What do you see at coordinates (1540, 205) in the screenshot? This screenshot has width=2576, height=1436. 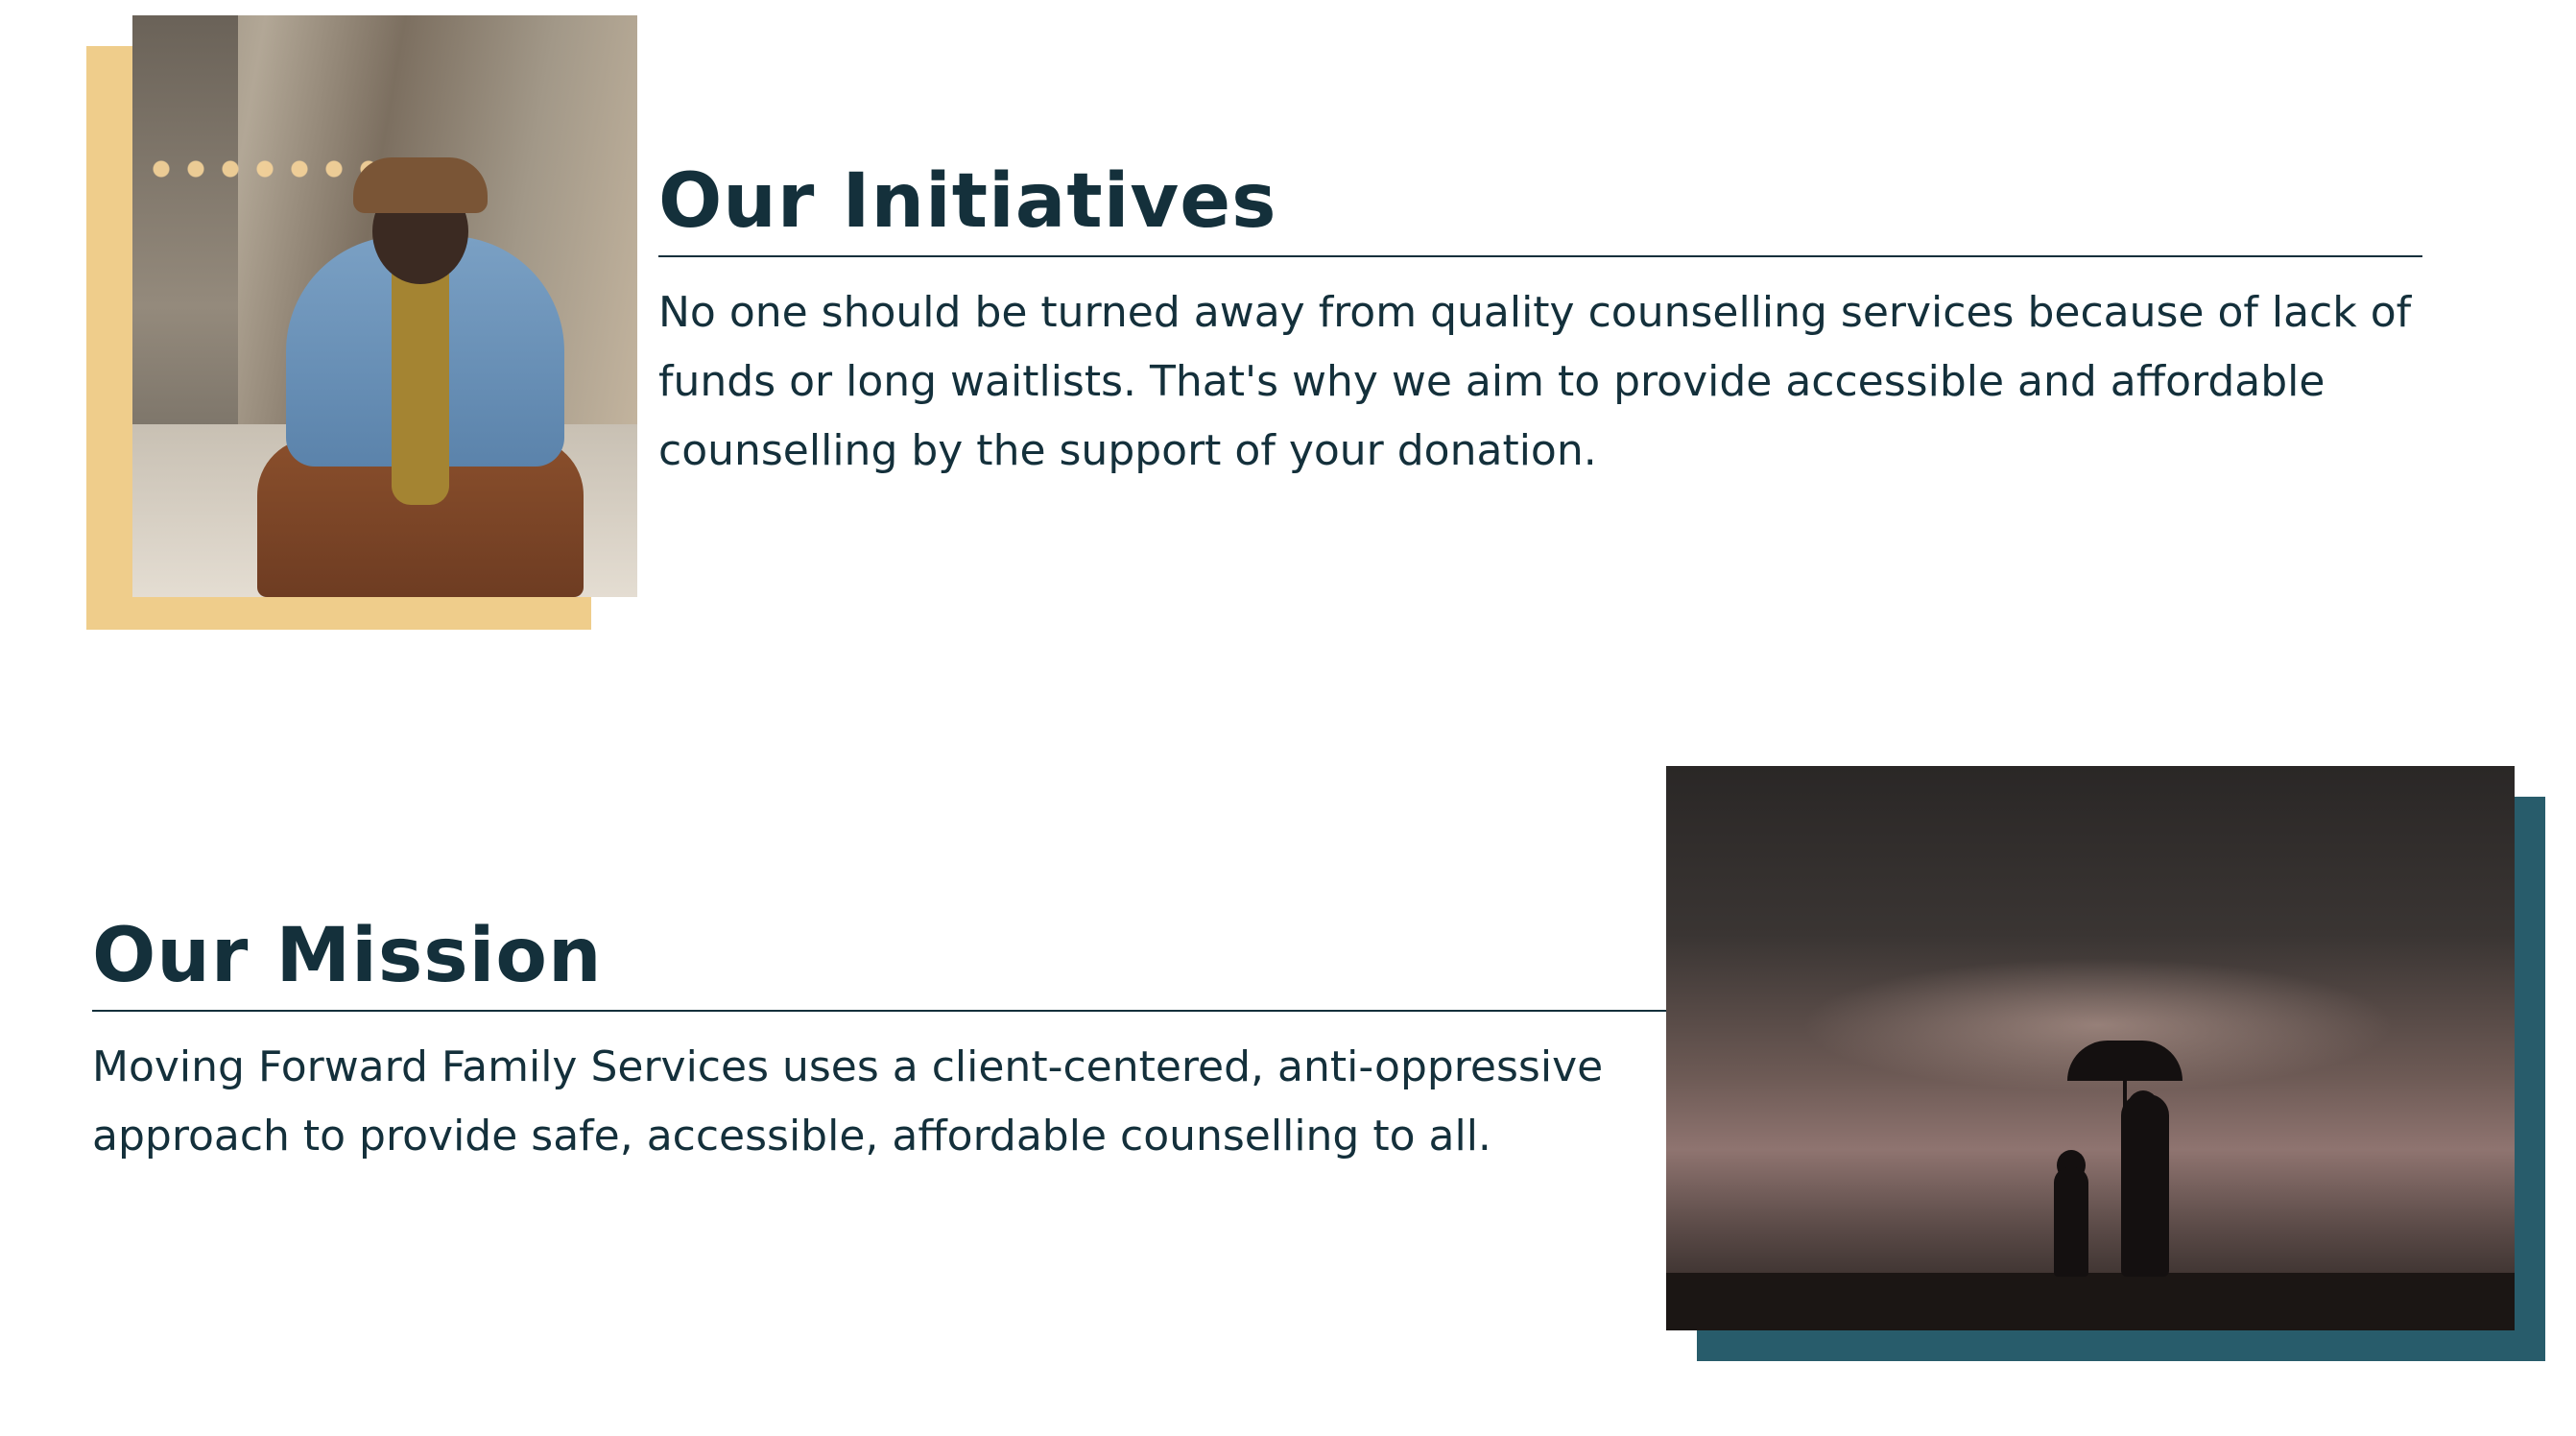 I see `initiatives-title: Our Initiatives` at bounding box center [1540, 205].